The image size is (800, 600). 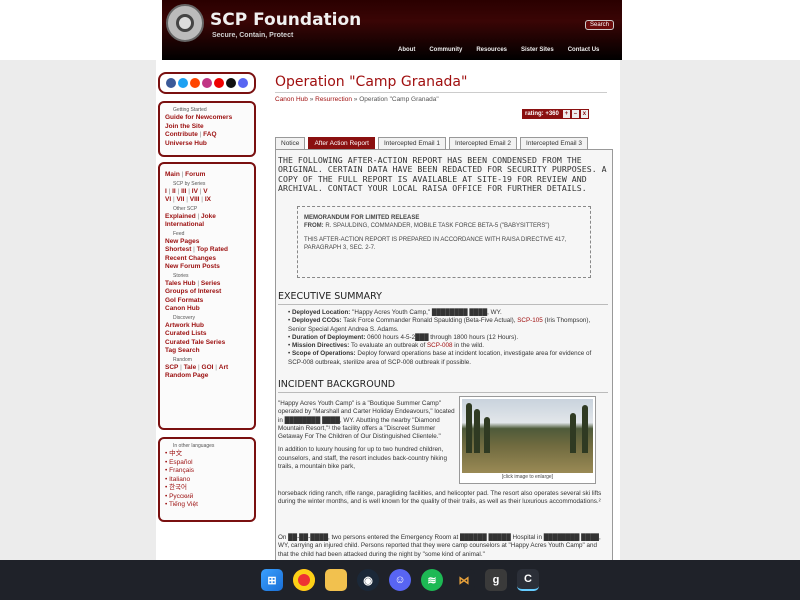 I want to click on cancel-vote-button: x, so click(x=584, y=114).